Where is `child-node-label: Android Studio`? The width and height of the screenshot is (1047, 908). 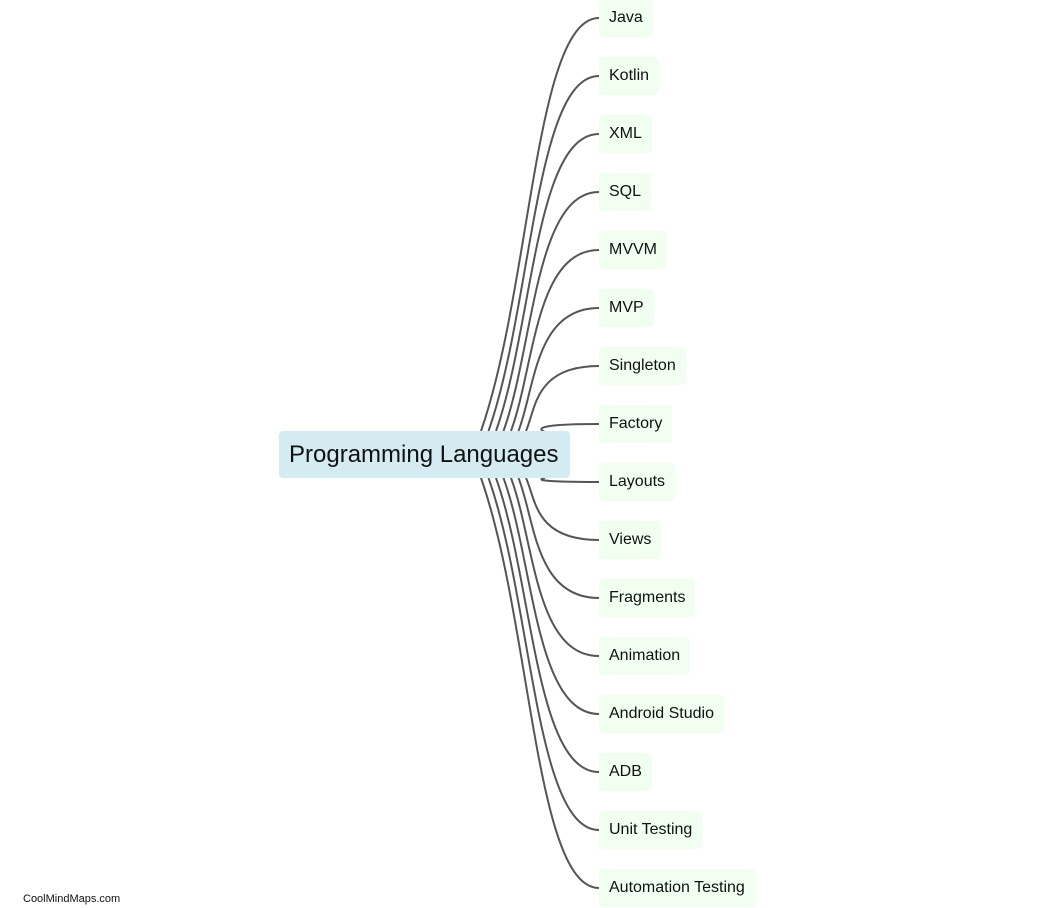
child-node-label: Android Studio is located at coordinates (661, 713).